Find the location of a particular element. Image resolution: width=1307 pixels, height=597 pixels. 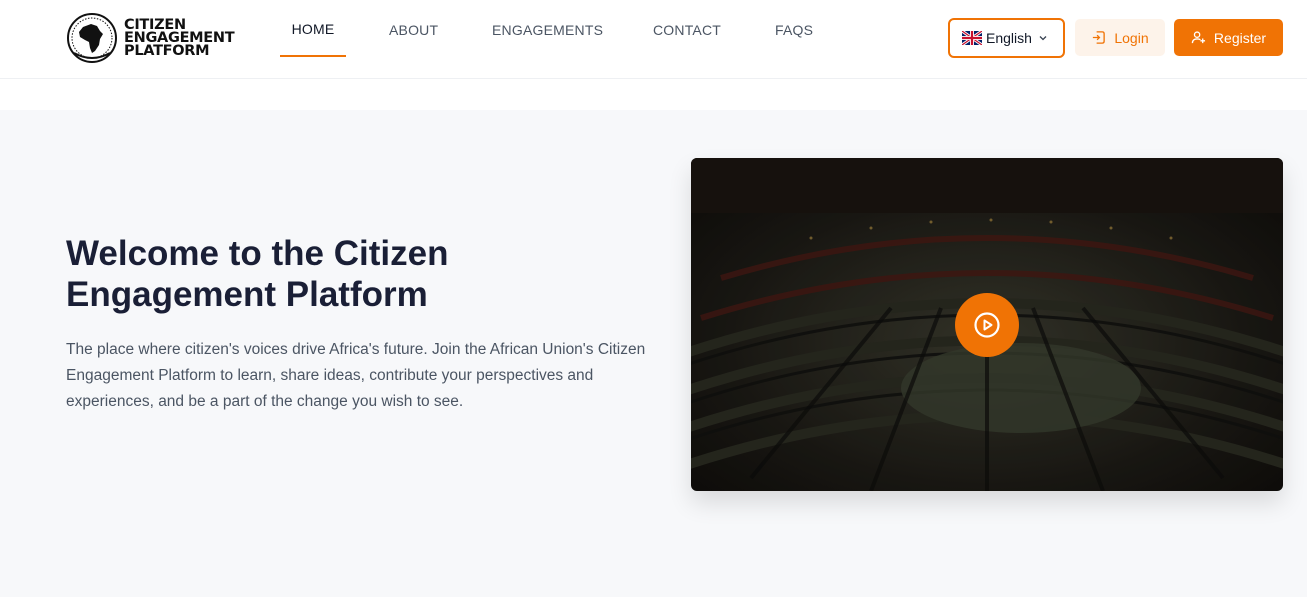

register-label: Register is located at coordinates (1240, 37).